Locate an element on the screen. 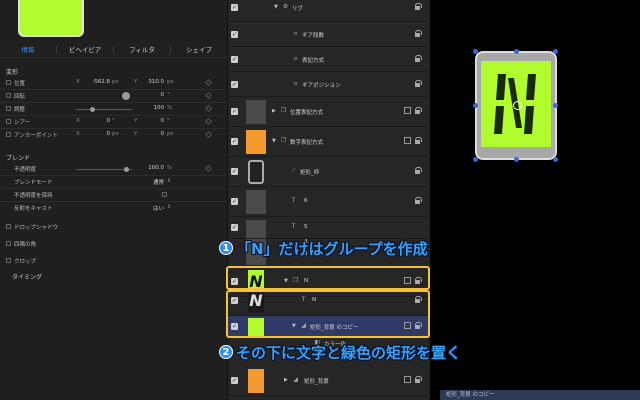 Image resolution: width=640 pixels, height=400 pixels. layer-row-bg-copy: ✓ ▼ ◢ 矩形_背景 のコピー is located at coordinates (329, 327).